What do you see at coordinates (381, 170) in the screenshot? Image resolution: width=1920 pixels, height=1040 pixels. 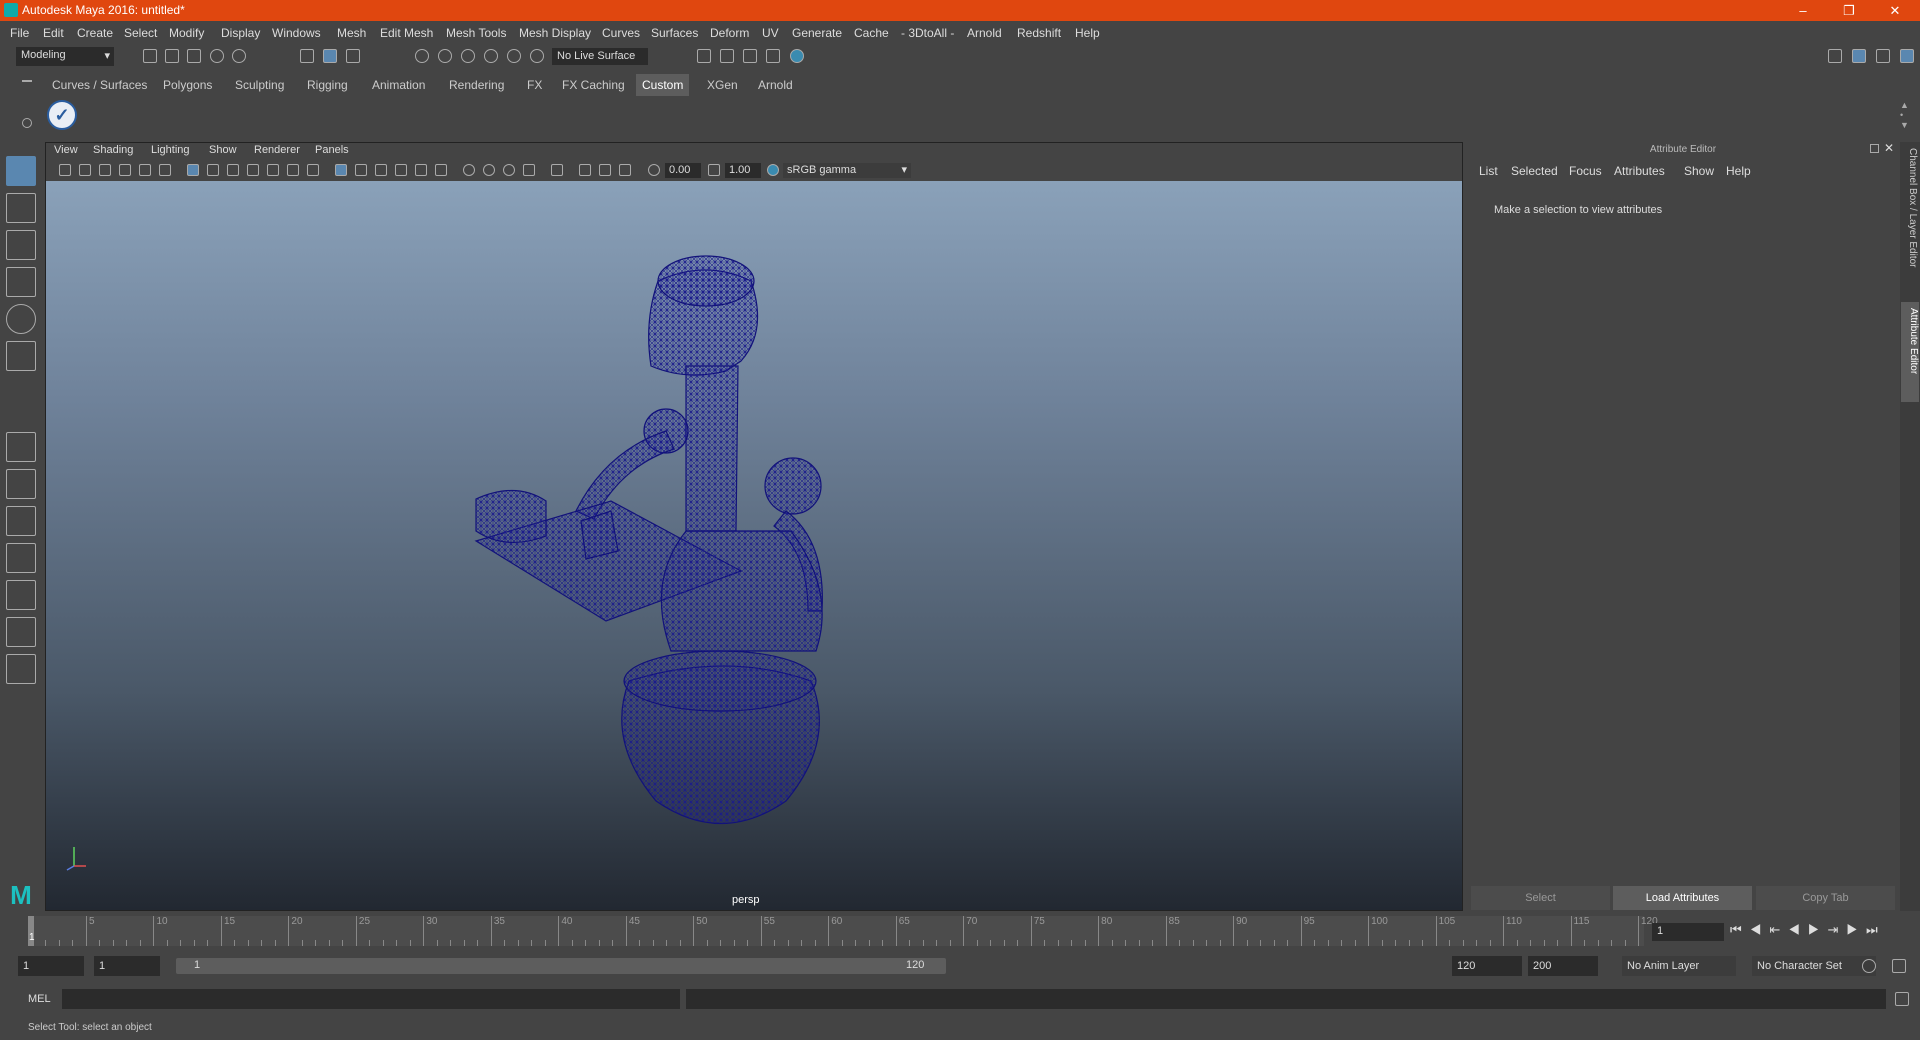 I see `wireframe-on-shaded-icon` at bounding box center [381, 170].